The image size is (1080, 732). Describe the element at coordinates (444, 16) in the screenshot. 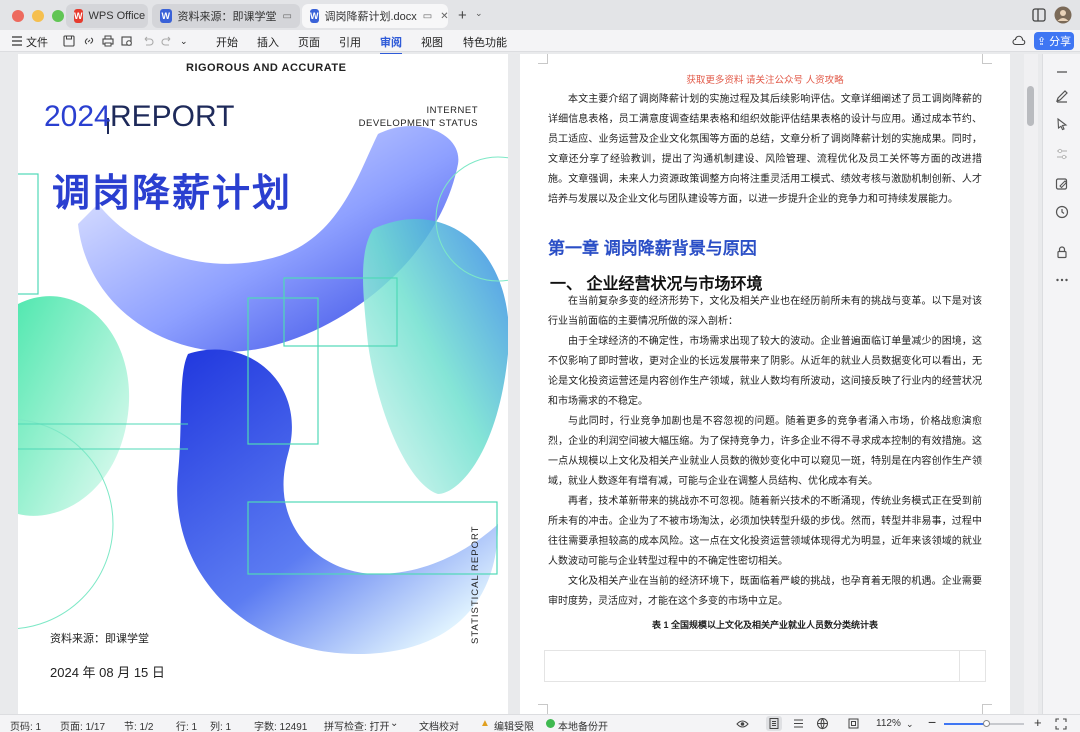

I see `close-tab-icon: ✕` at that location.